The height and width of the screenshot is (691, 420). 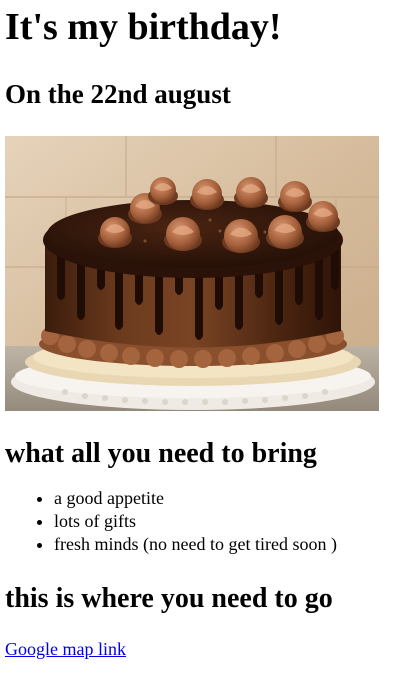 What do you see at coordinates (65, 649) in the screenshot?
I see `google-map-link: Google map link` at bounding box center [65, 649].